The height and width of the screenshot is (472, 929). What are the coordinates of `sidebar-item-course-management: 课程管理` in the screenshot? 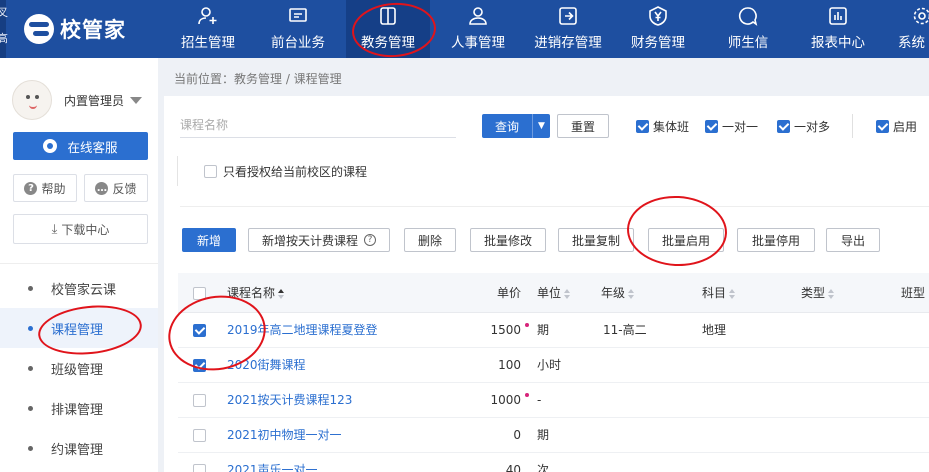 It's located at (79, 328).